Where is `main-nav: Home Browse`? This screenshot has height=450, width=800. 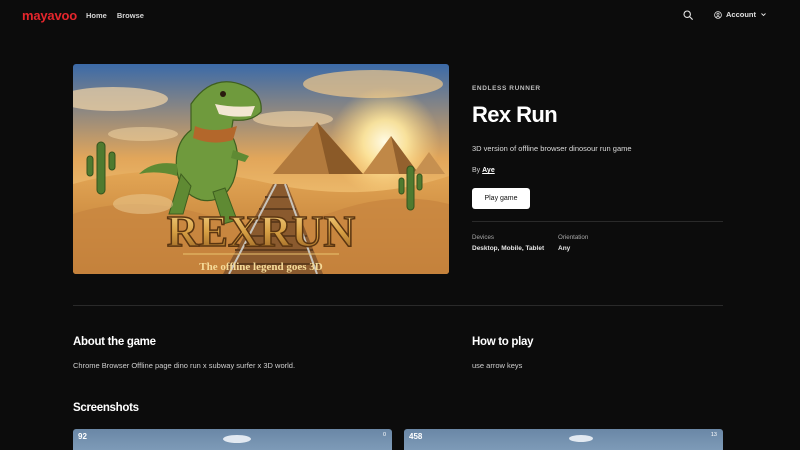 main-nav: Home Browse is located at coordinates (115, 15).